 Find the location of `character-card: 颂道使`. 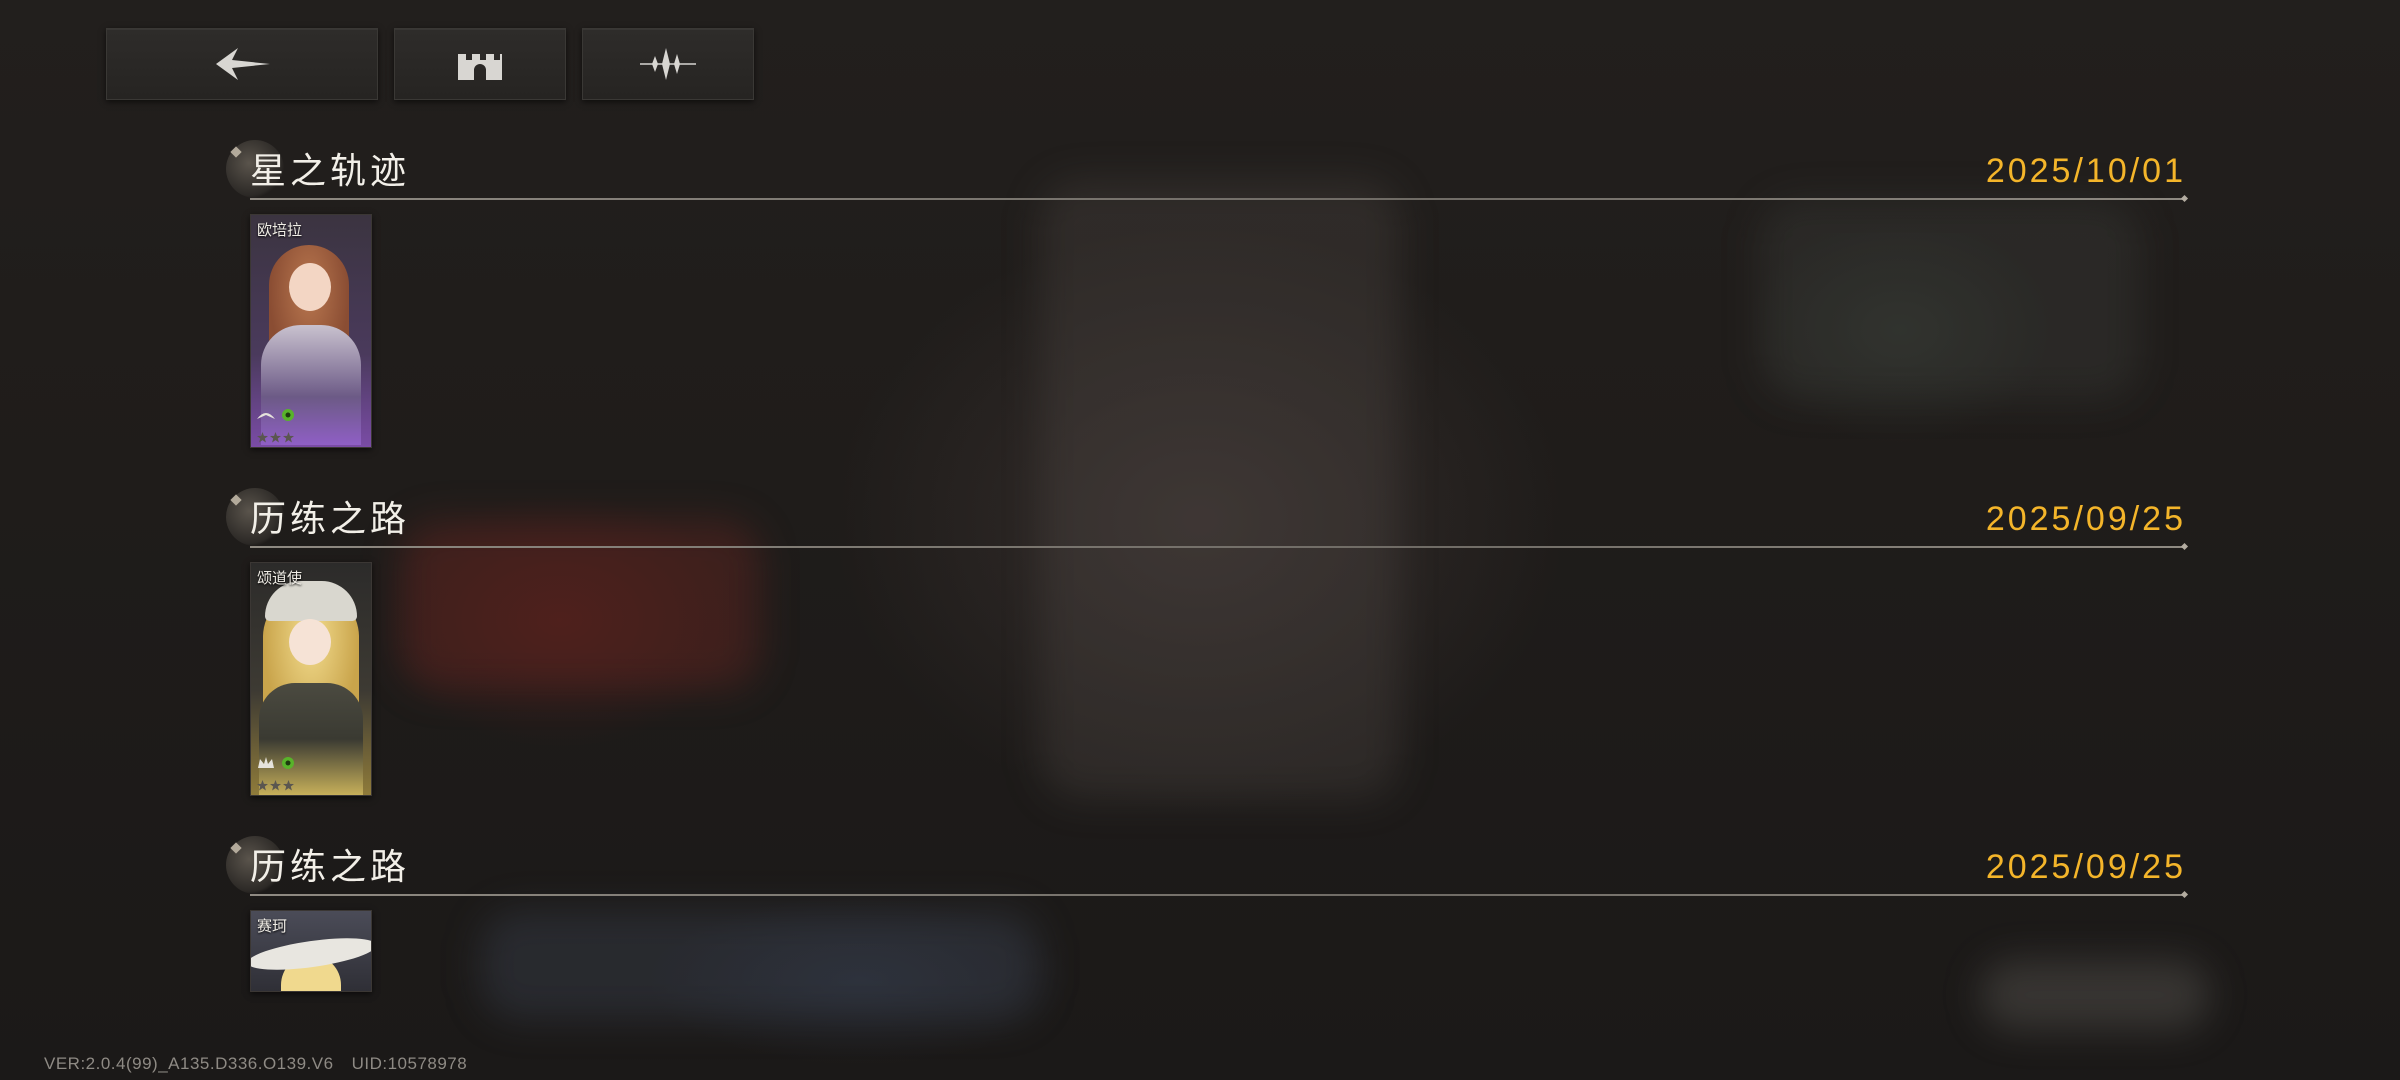

character-card: 颂道使 is located at coordinates (311, 679).